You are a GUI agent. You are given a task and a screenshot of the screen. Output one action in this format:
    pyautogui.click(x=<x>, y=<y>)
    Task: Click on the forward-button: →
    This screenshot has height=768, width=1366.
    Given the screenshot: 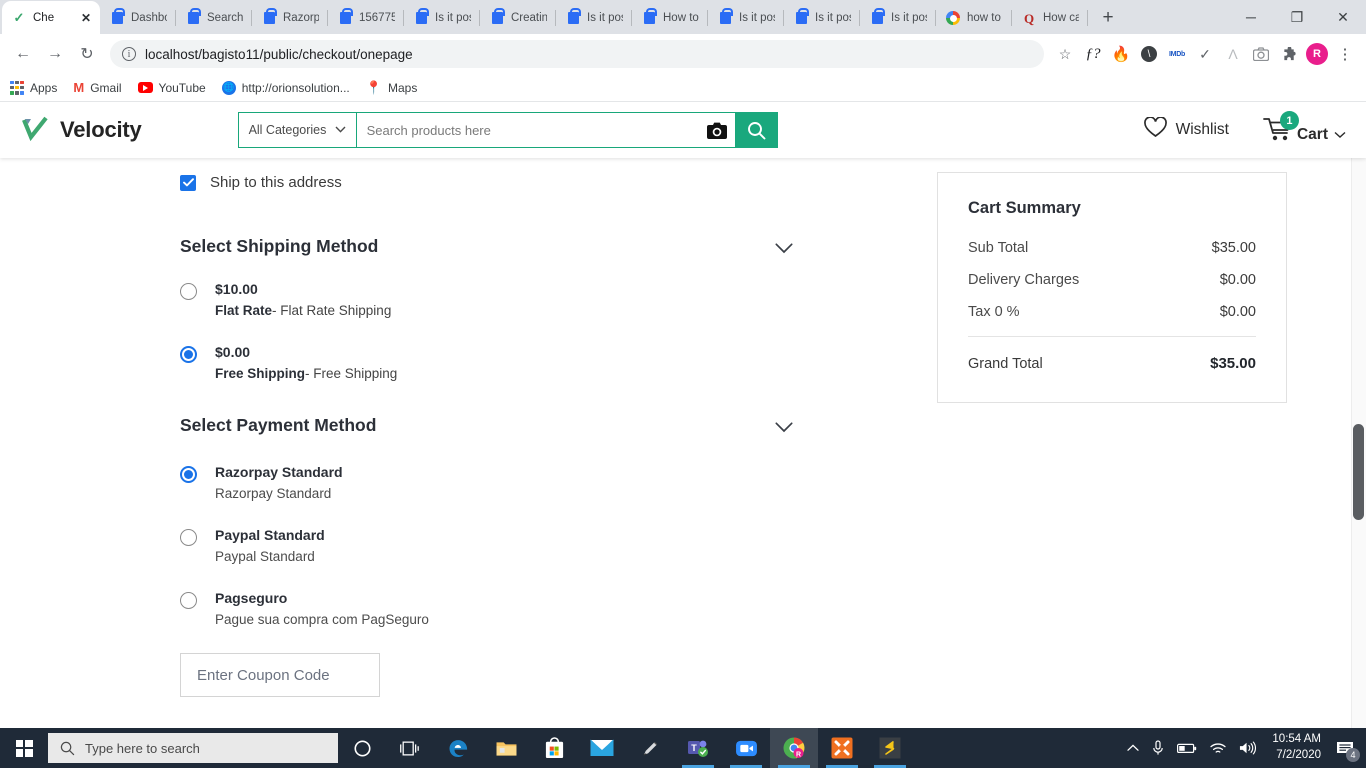 What is the action you would take?
    pyautogui.click(x=55, y=54)
    